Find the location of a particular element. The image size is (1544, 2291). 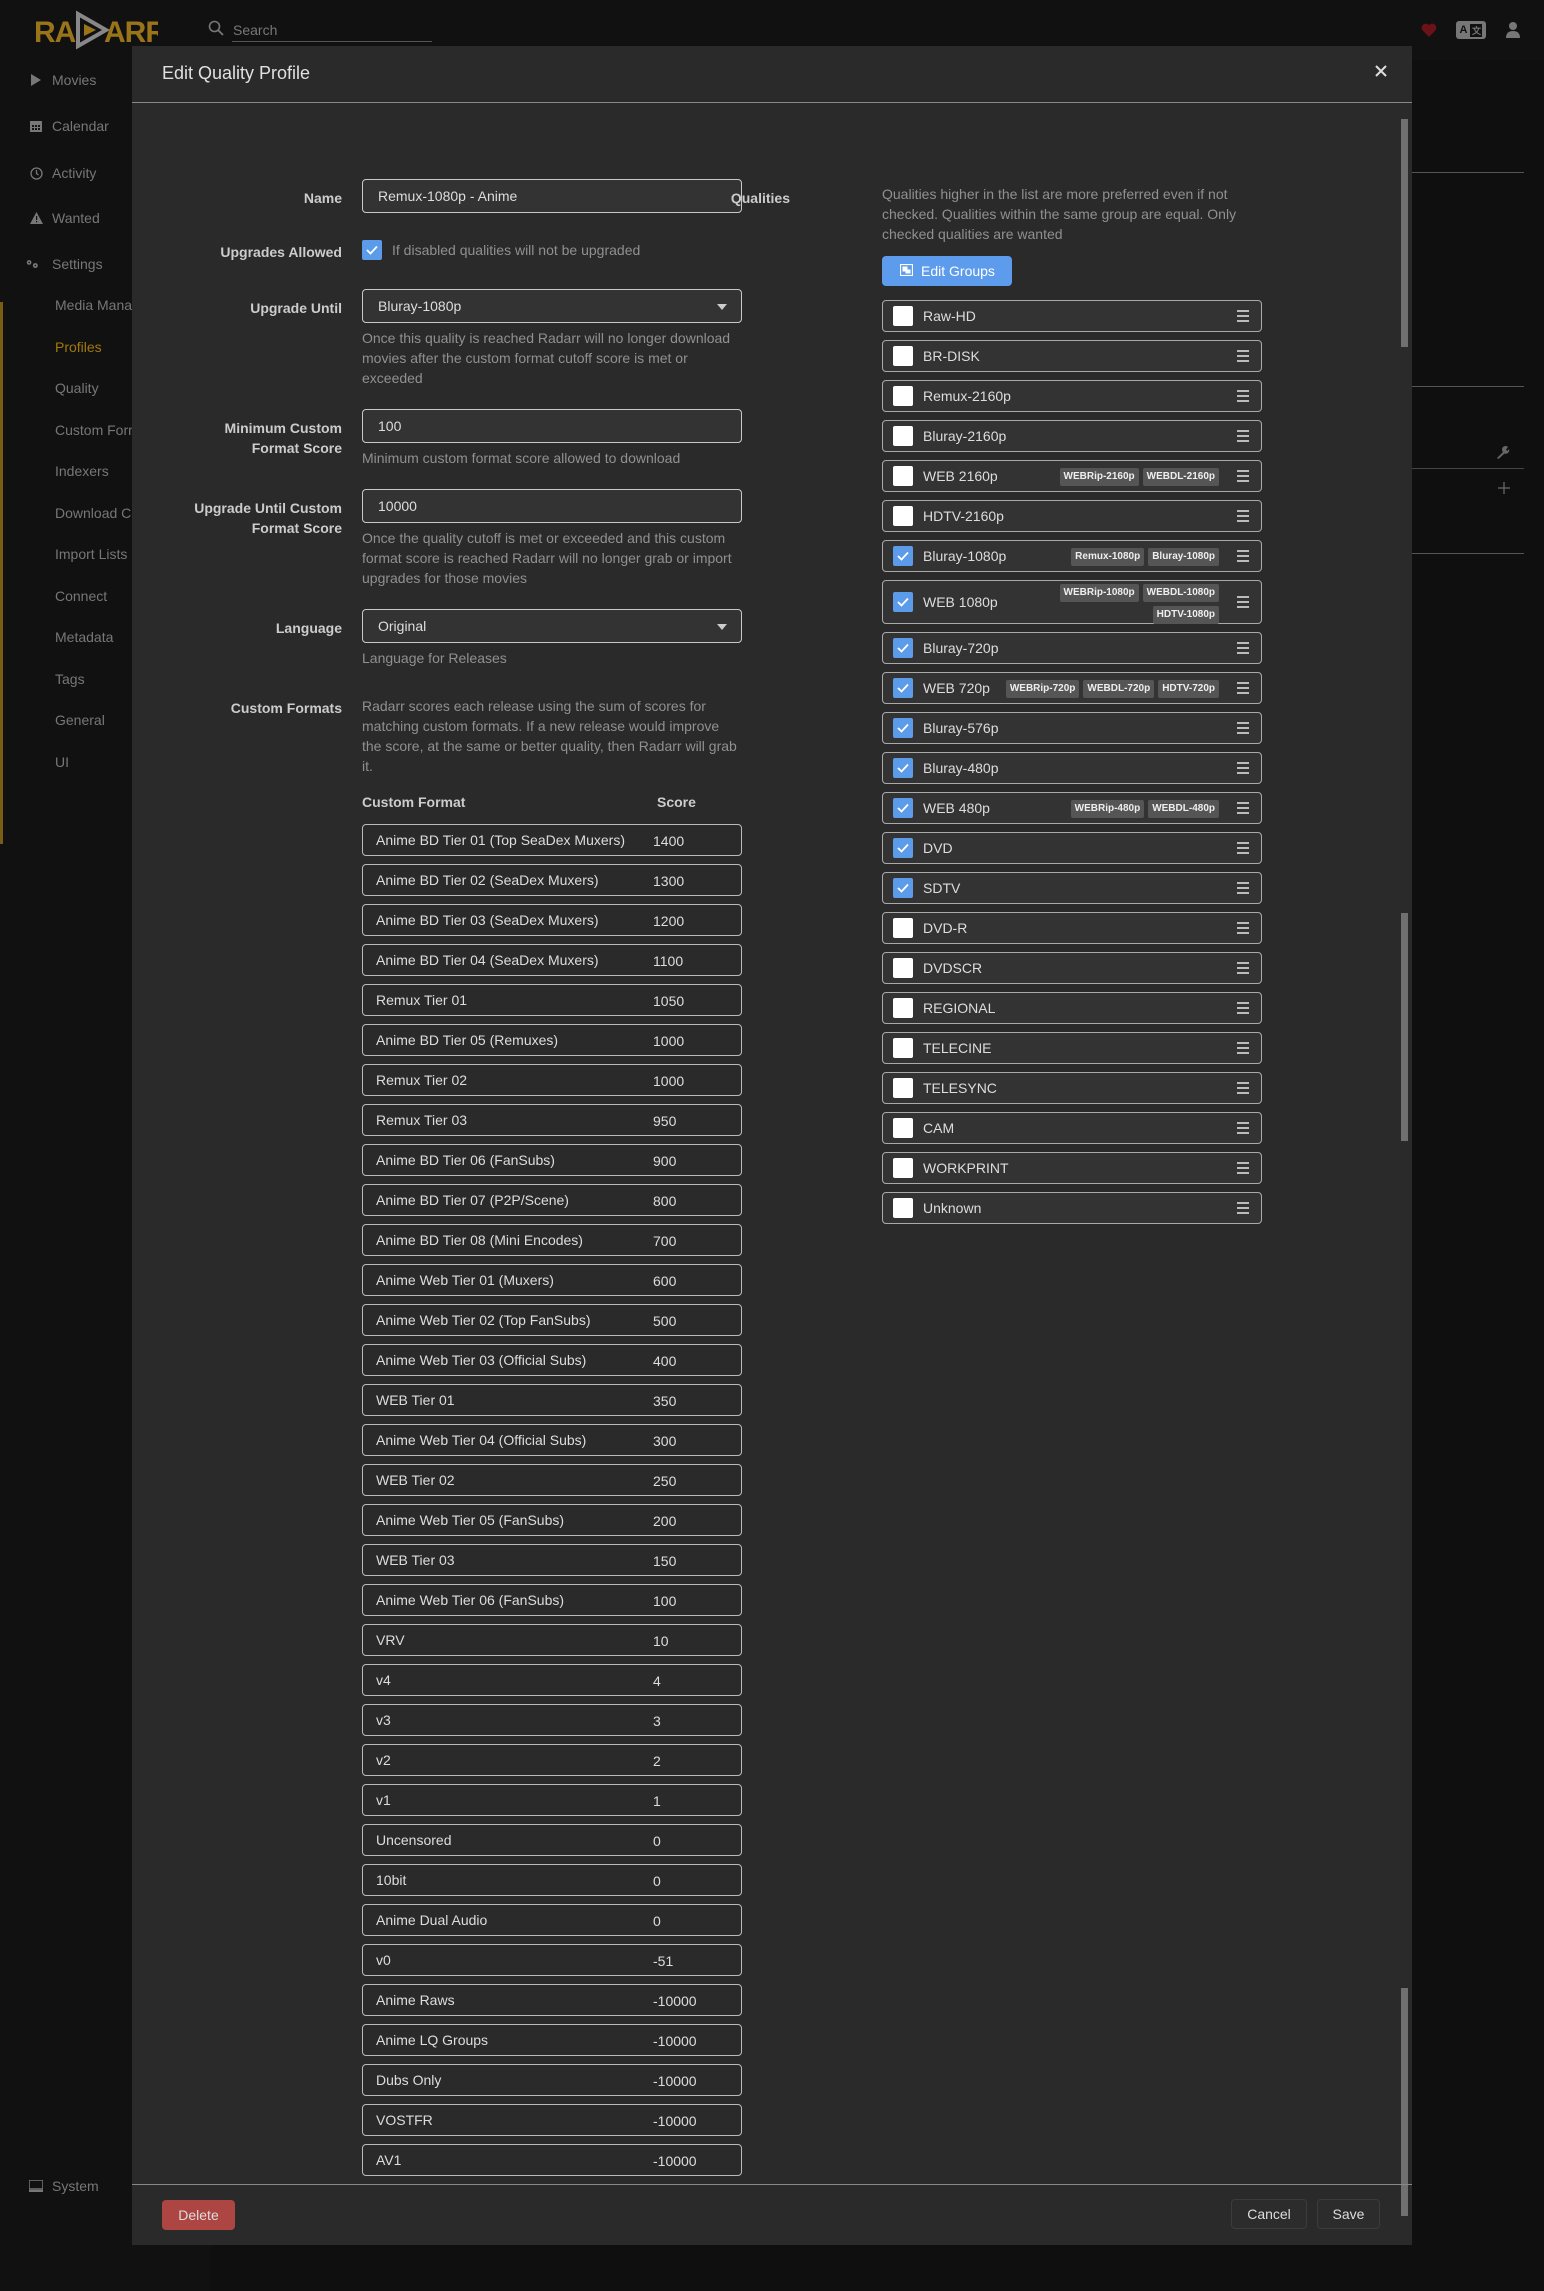

quality-row: Bluray-480p is located at coordinates (1072, 768).